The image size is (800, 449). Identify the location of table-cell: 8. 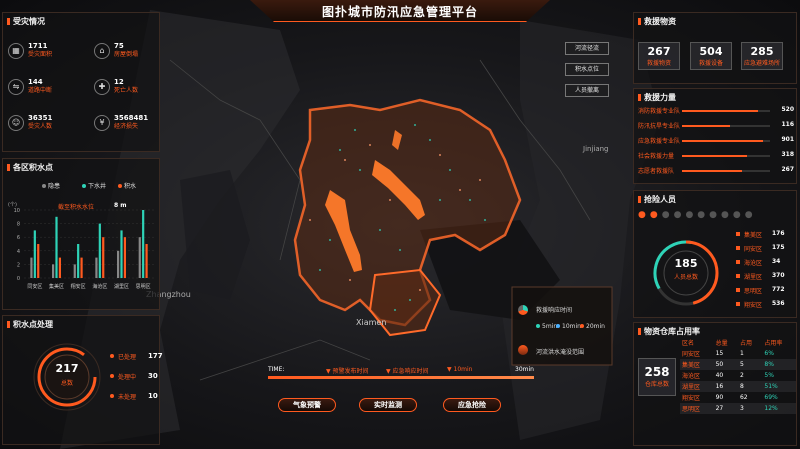
(750, 386).